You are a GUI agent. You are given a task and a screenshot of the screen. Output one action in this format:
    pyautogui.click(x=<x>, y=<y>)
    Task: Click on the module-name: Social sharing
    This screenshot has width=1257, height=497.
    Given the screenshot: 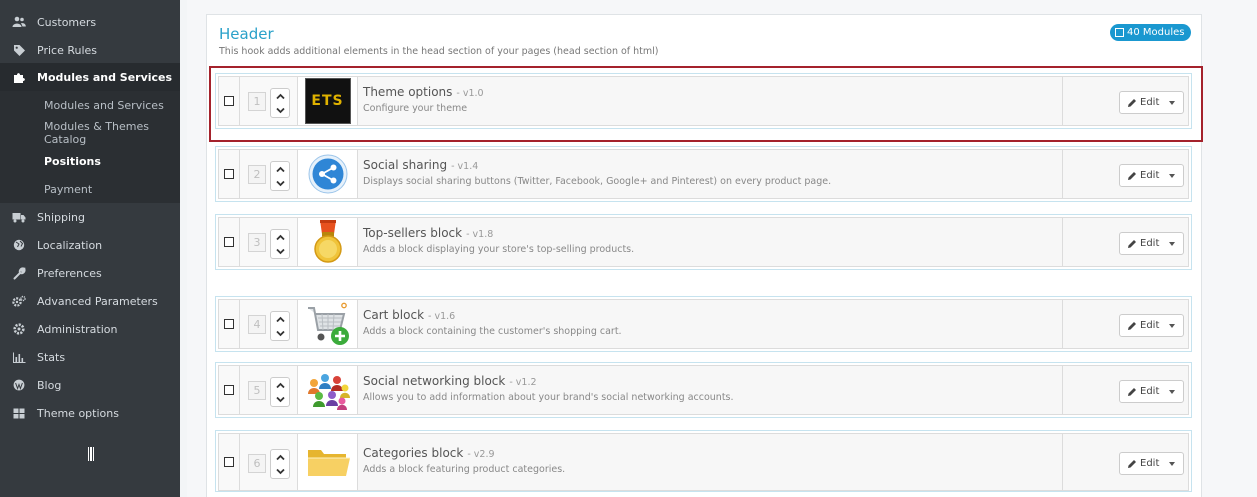 What is the action you would take?
    pyautogui.click(x=405, y=165)
    